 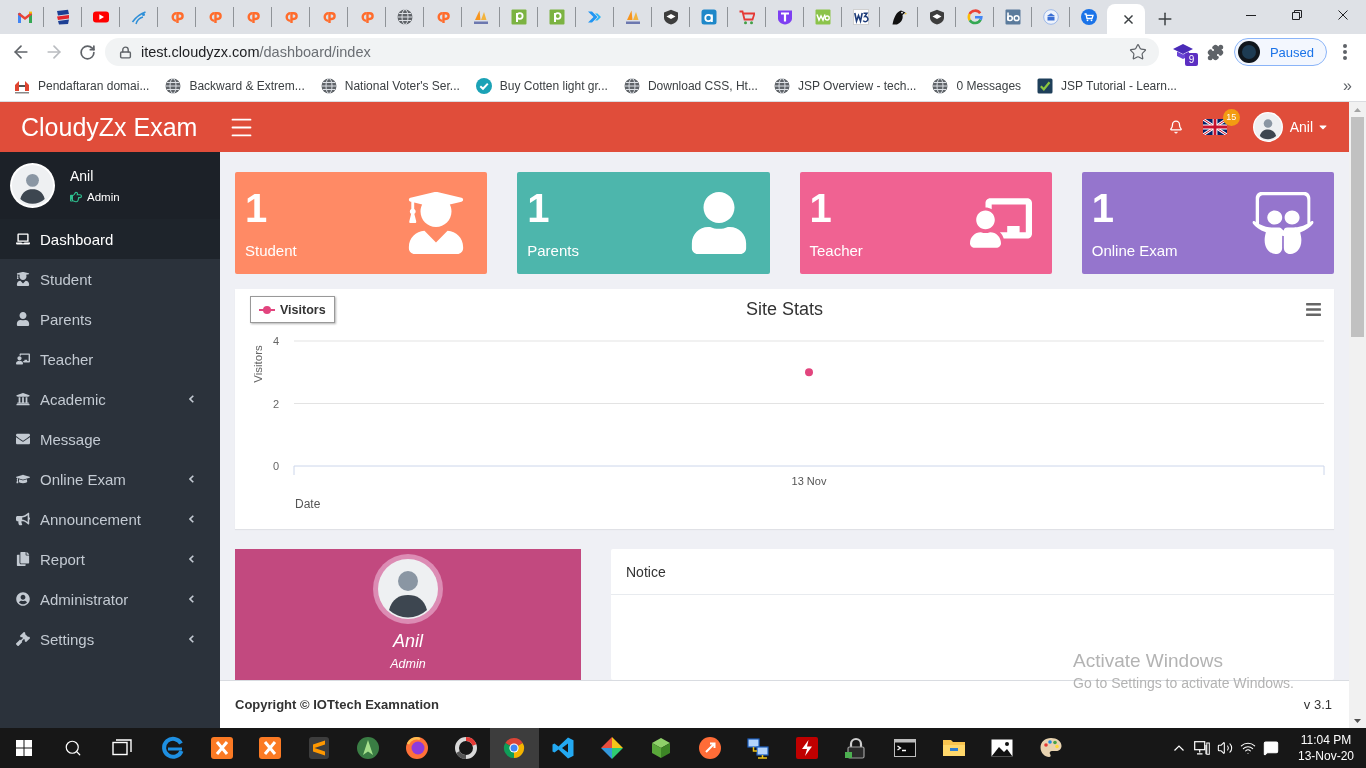 I want to click on sidebar-item: Report, so click(x=110, y=559).